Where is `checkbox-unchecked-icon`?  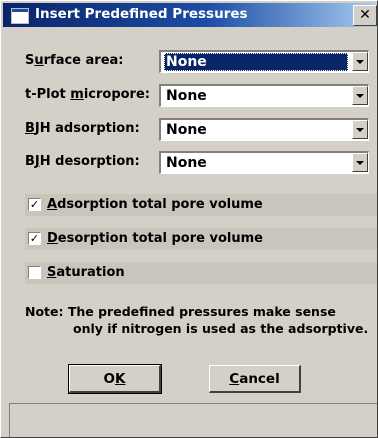 checkbox-unchecked-icon is located at coordinates (34, 272).